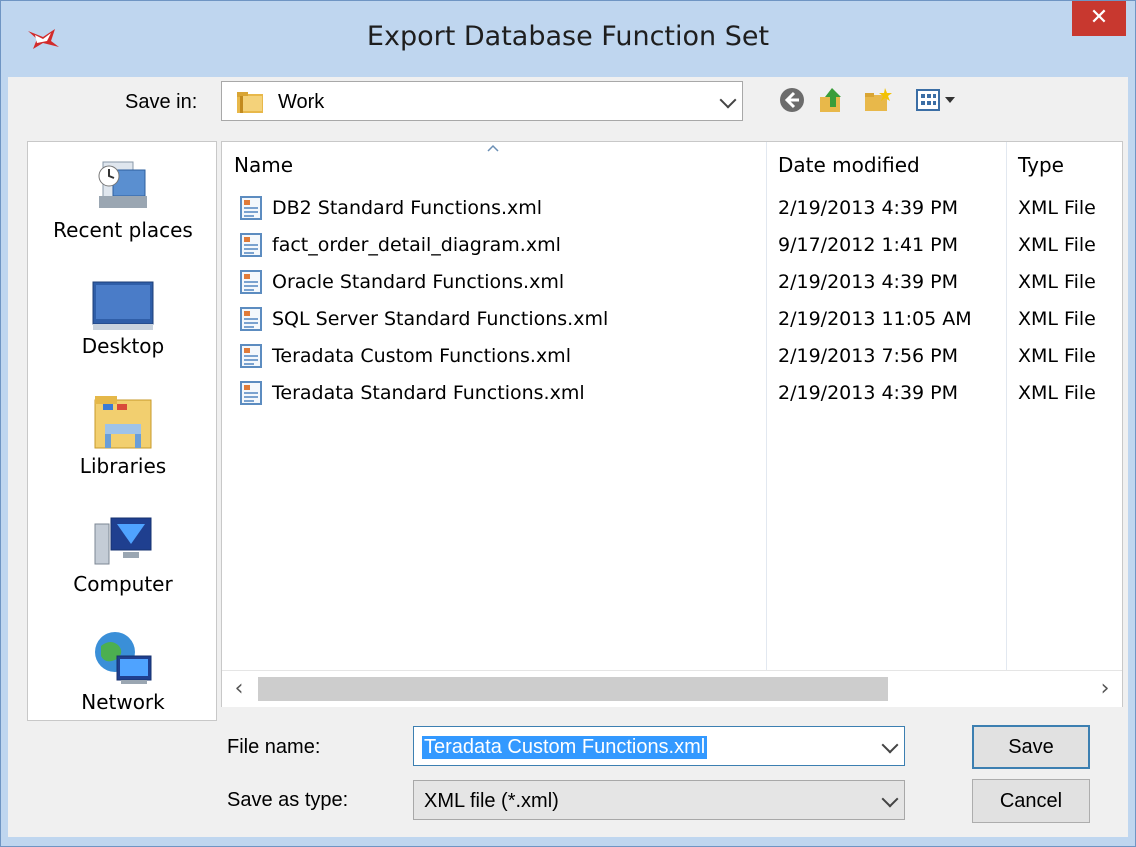  Describe the element at coordinates (123, 658) in the screenshot. I see `network-icon` at that location.